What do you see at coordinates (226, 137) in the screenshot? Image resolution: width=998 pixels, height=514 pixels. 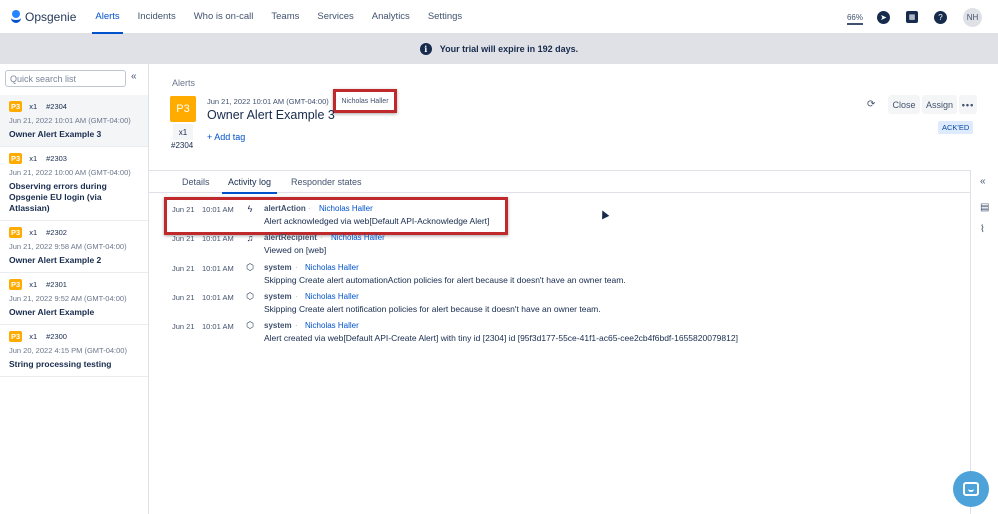 I see `add-tag-link: + Add tag` at bounding box center [226, 137].